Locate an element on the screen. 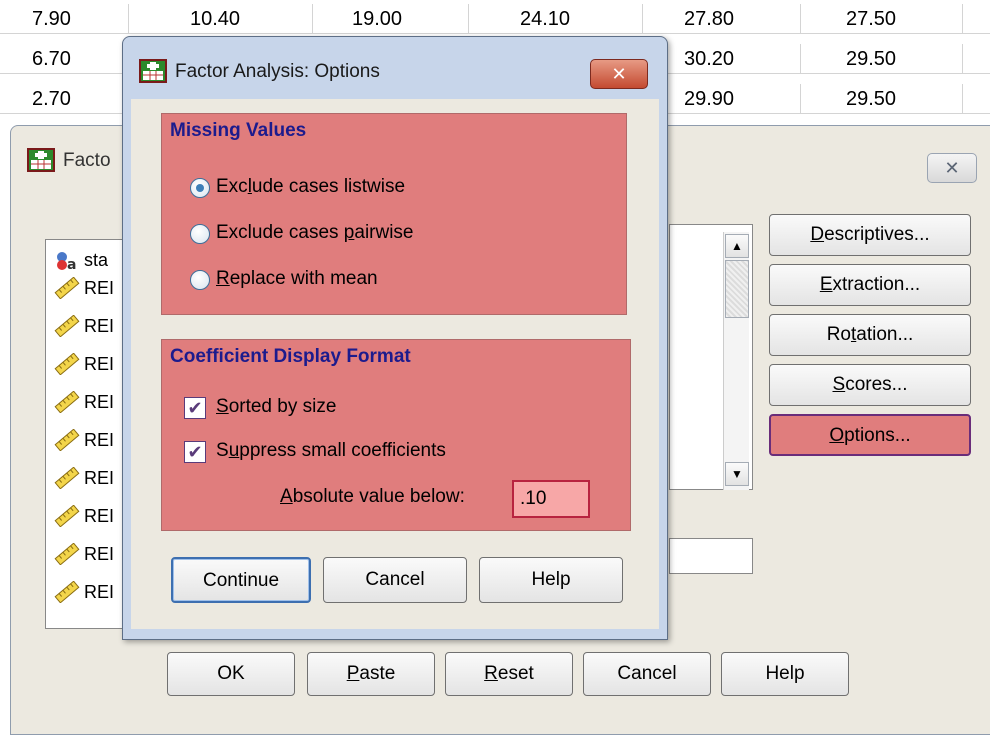 This screenshot has height=735, width=990. sheet-cell: 27.80 is located at coordinates (709, 19).